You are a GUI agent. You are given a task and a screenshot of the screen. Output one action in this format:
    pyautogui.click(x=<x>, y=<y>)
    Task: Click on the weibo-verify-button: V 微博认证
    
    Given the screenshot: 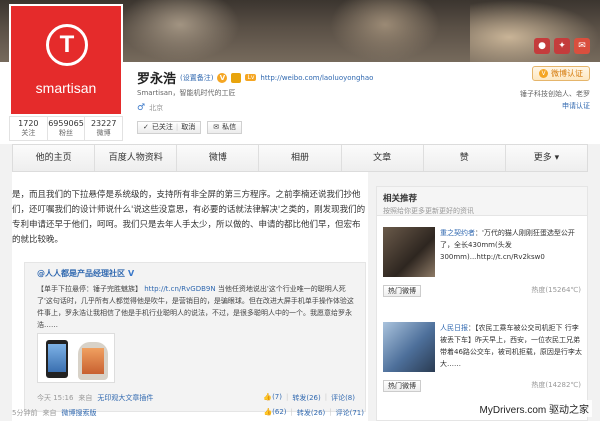 What is the action you would take?
    pyautogui.click(x=561, y=73)
    